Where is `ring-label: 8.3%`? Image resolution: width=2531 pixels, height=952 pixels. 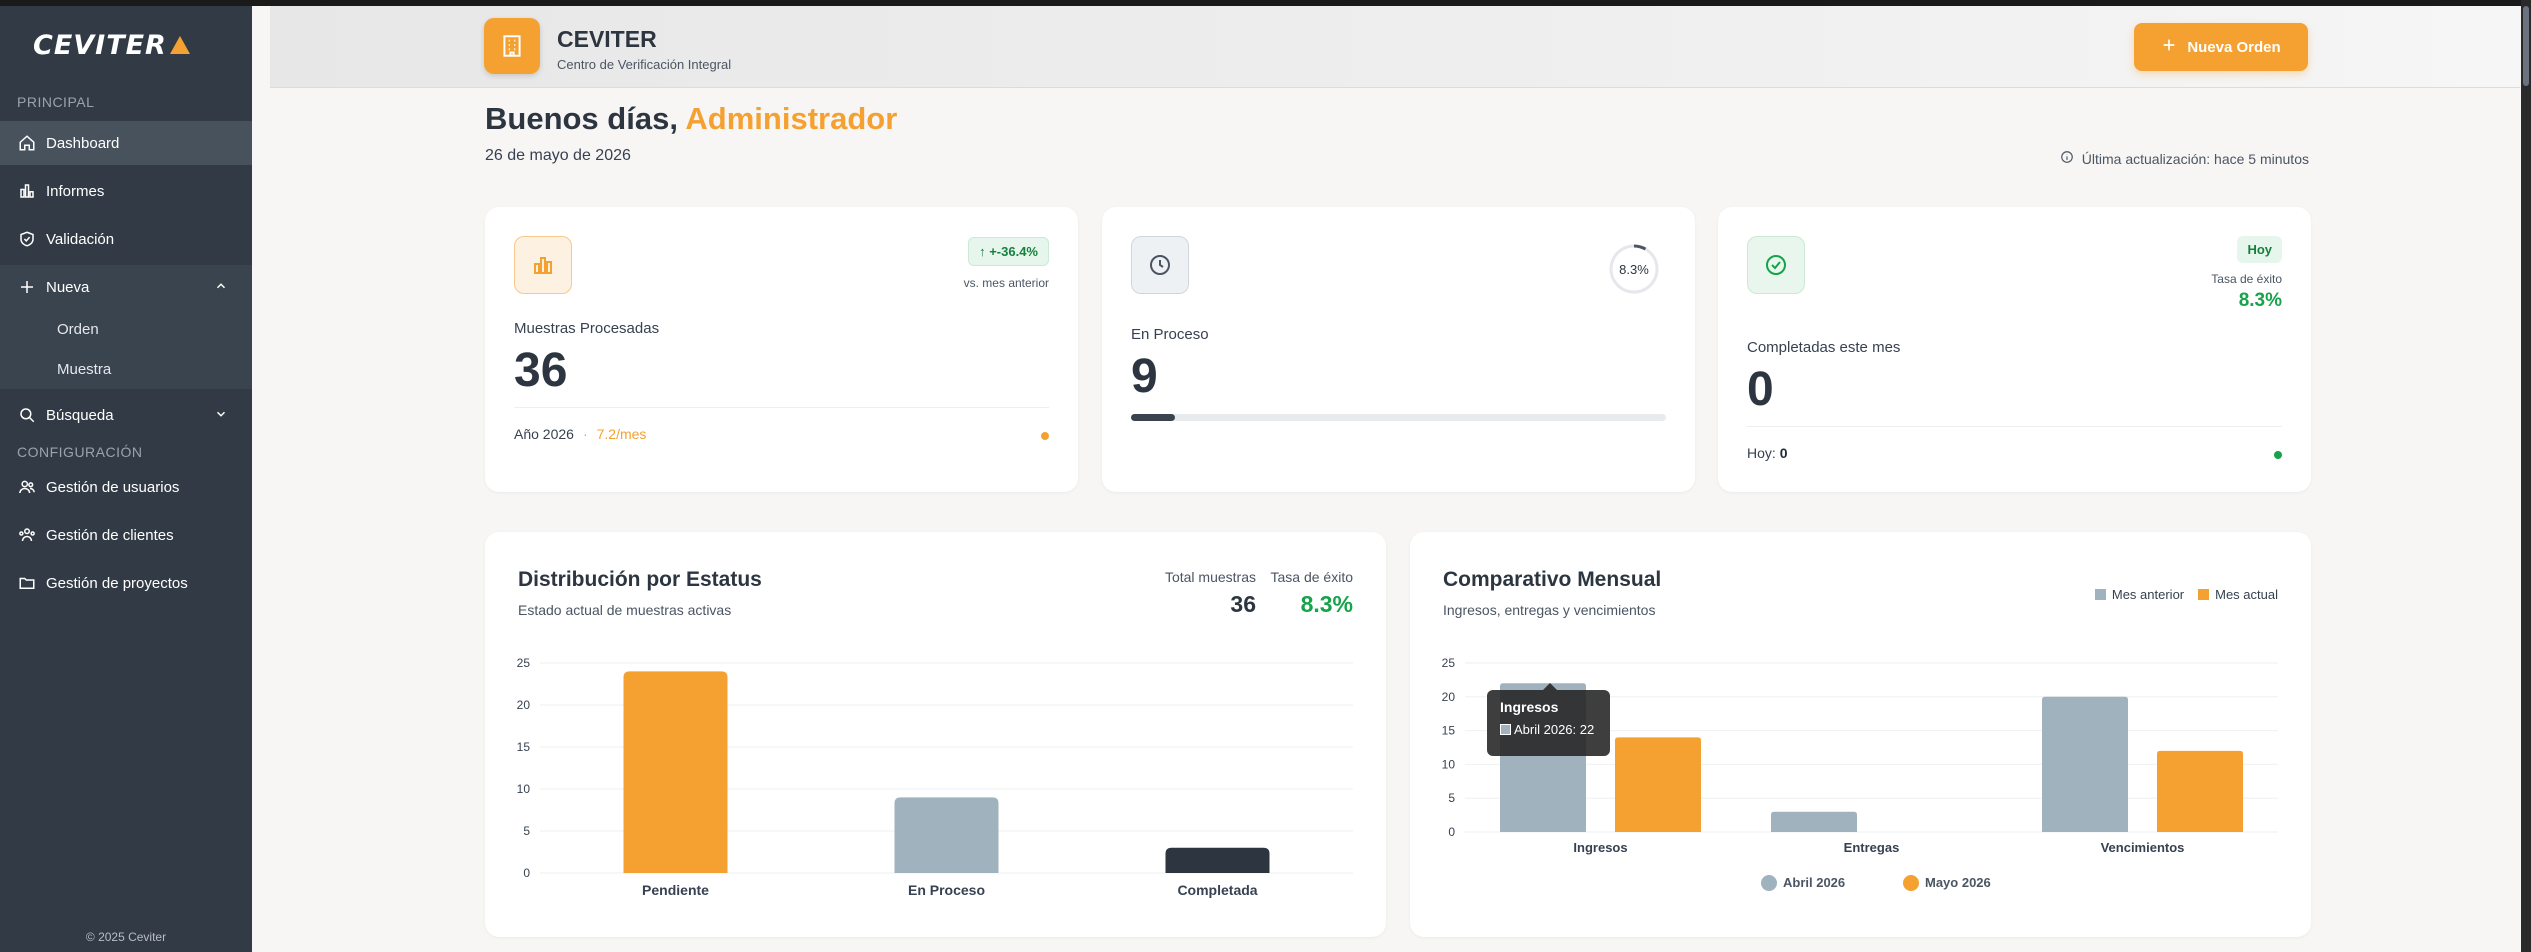 ring-label: 8.3% is located at coordinates (1634, 269).